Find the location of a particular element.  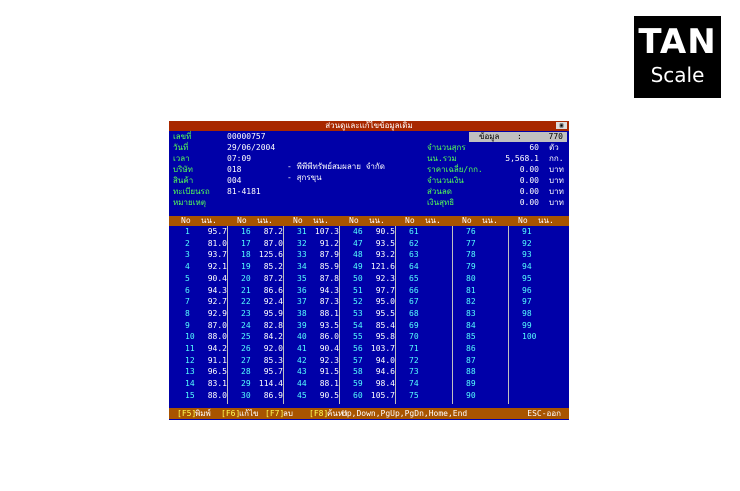

row-no: 7 is located at coordinates (187, 302).